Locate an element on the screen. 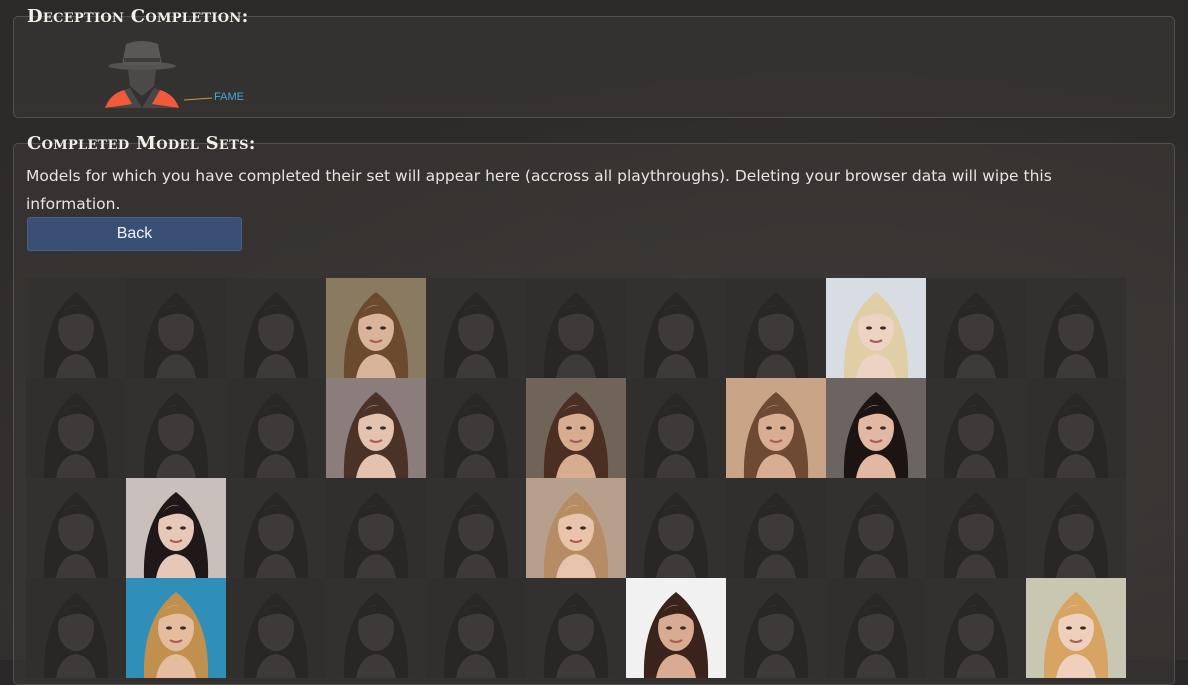 This screenshot has height=685, width=1188. deception-heading: Deception Completion: is located at coordinates (138, 16).